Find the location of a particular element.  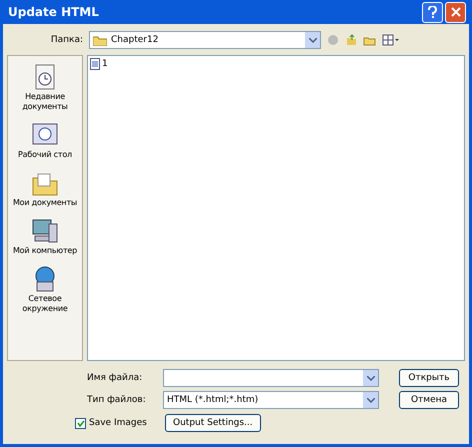

file-item: 1 is located at coordinates (99, 64).